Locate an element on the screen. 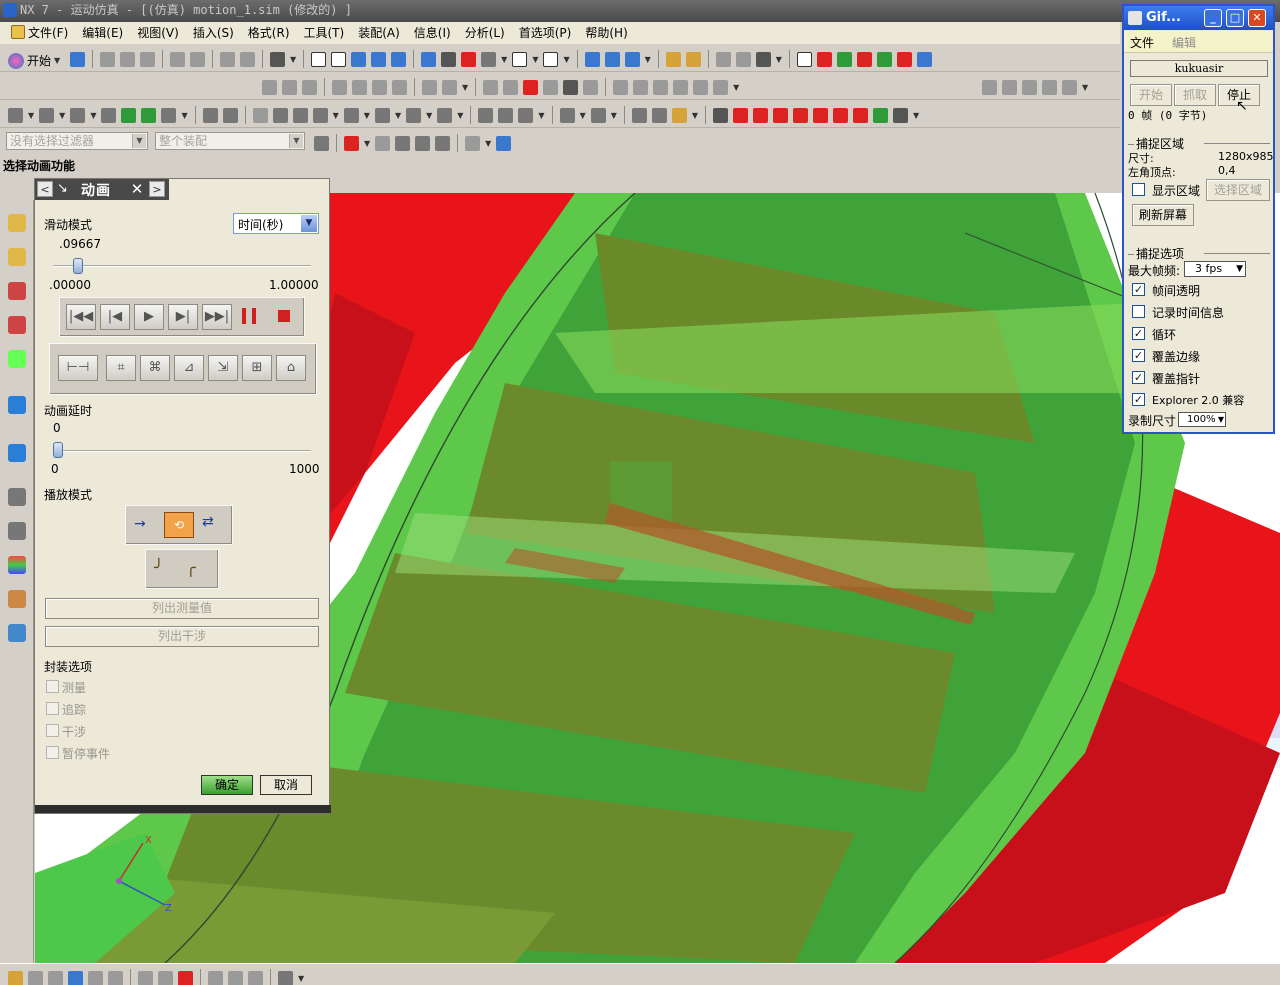  arrow-right-icon is located at coordinates (149, 115).